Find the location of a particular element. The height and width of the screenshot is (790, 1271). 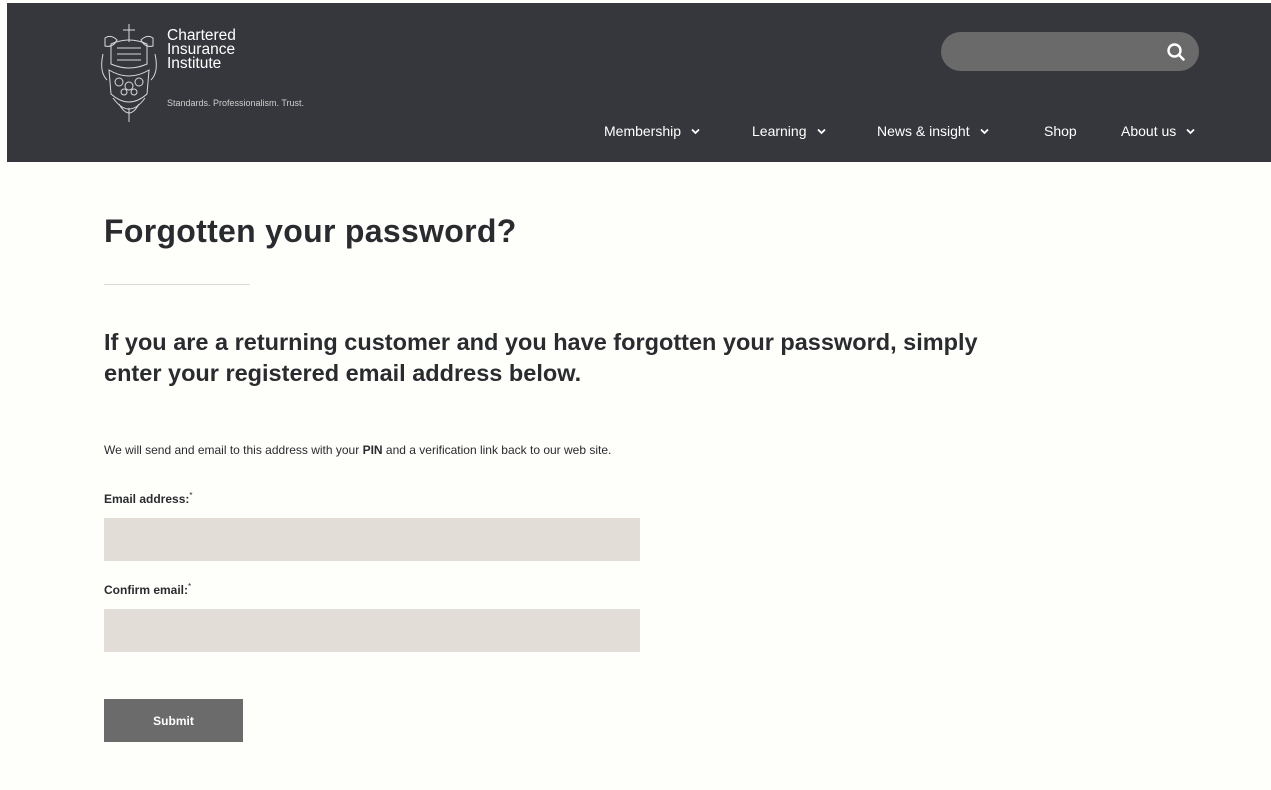

nav-item-membership: Membership is located at coordinates (652, 131).